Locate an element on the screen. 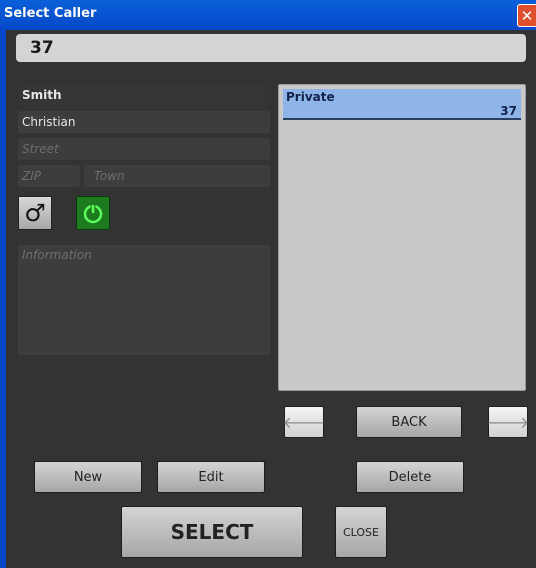 This screenshot has width=536, height=568. window-title: Select Caller is located at coordinates (50, 13).